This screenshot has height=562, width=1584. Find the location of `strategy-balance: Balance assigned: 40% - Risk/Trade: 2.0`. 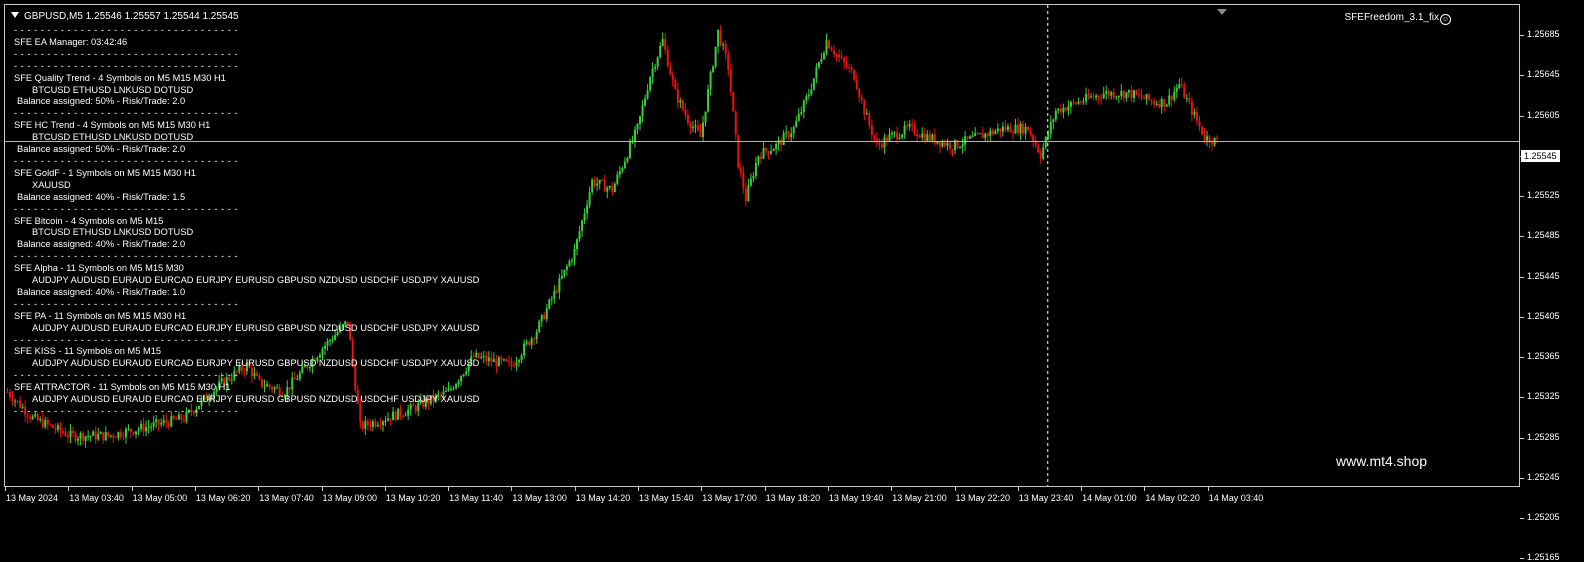

strategy-balance: Balance assigned: 40% - Risk/Trade: 2.0 is located at coordinates (101, 244).